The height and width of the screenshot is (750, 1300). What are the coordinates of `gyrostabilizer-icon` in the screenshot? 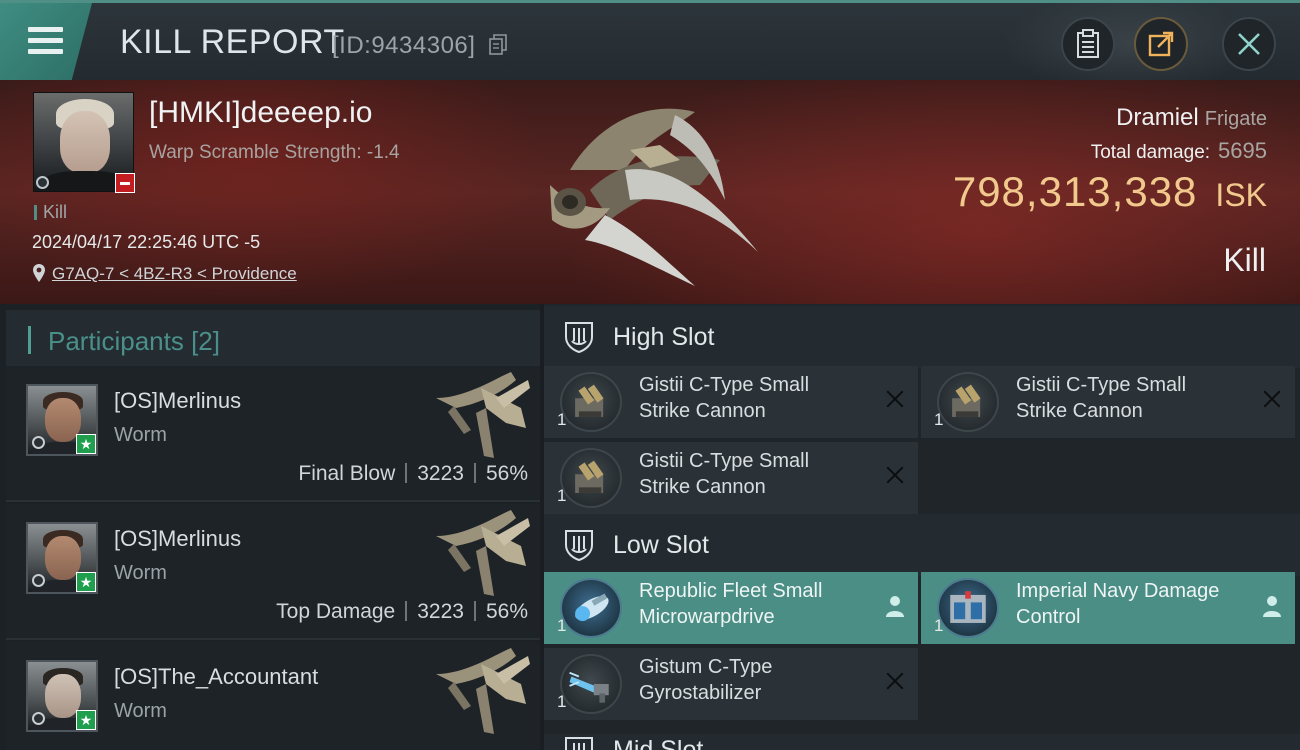 It's located at (591, 684).